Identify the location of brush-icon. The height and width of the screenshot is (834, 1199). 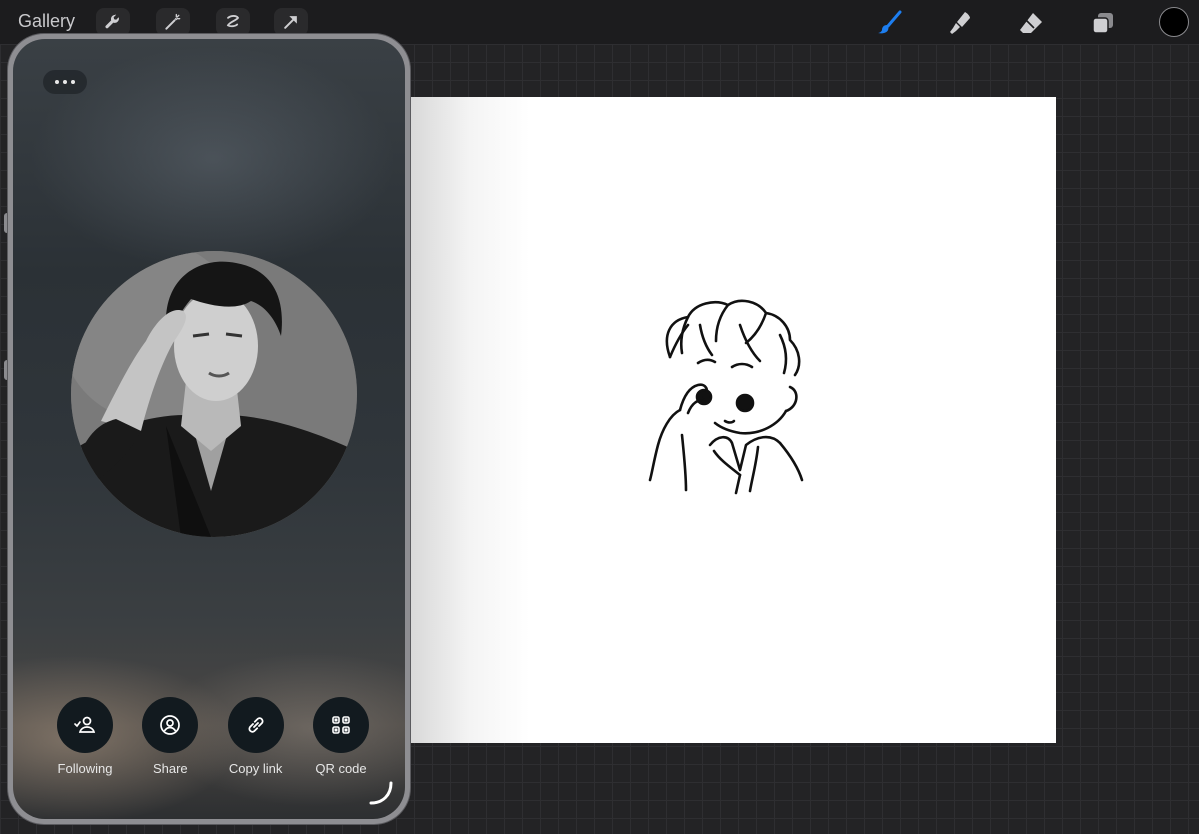
(890, 23).